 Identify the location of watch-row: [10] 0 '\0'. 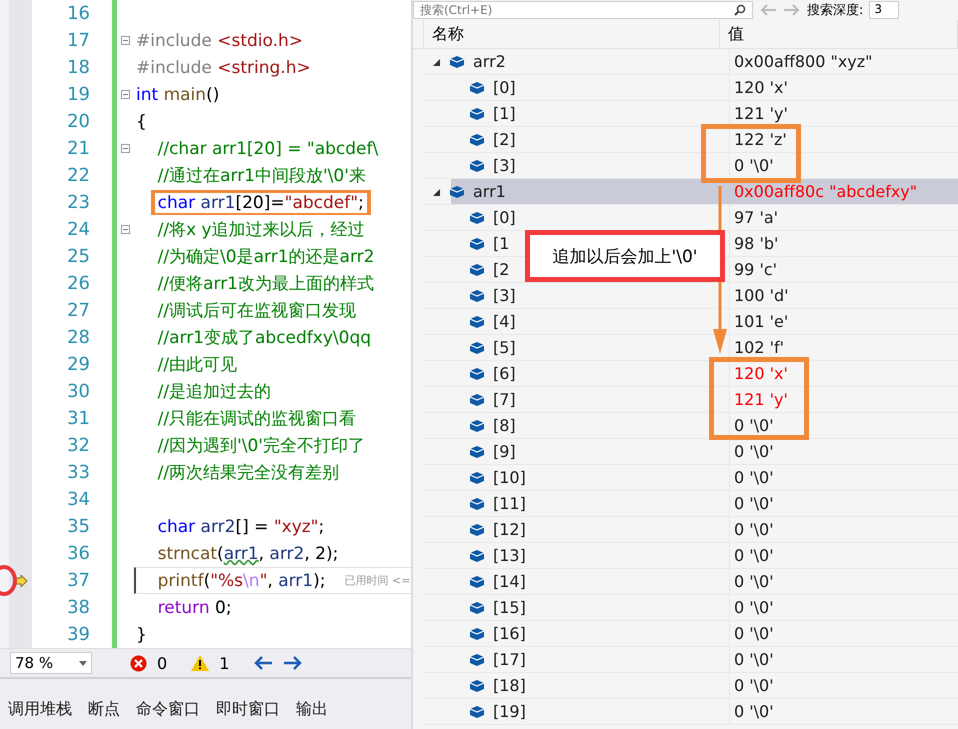
(690, 478).